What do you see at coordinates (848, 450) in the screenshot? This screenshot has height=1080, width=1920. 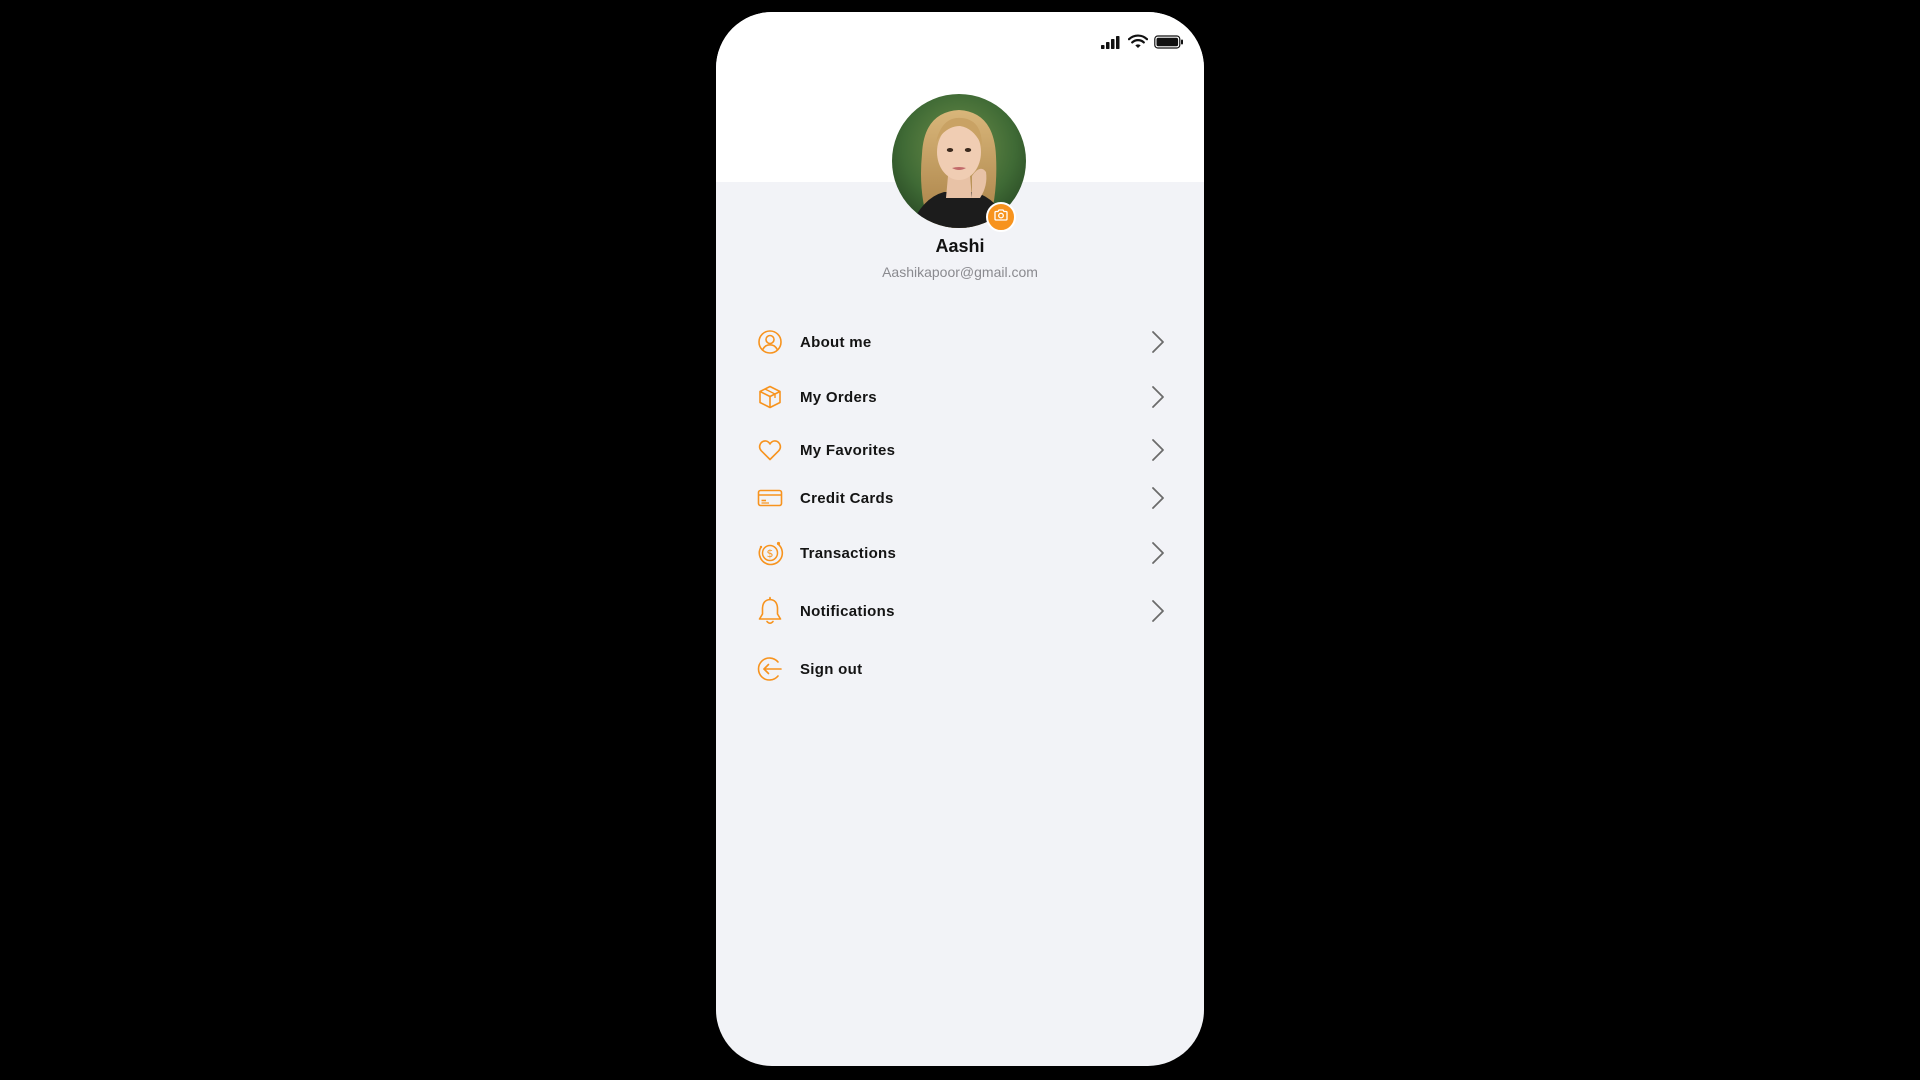 I see `menu-item-label: My Favorites` at bounding box center [848, 450].